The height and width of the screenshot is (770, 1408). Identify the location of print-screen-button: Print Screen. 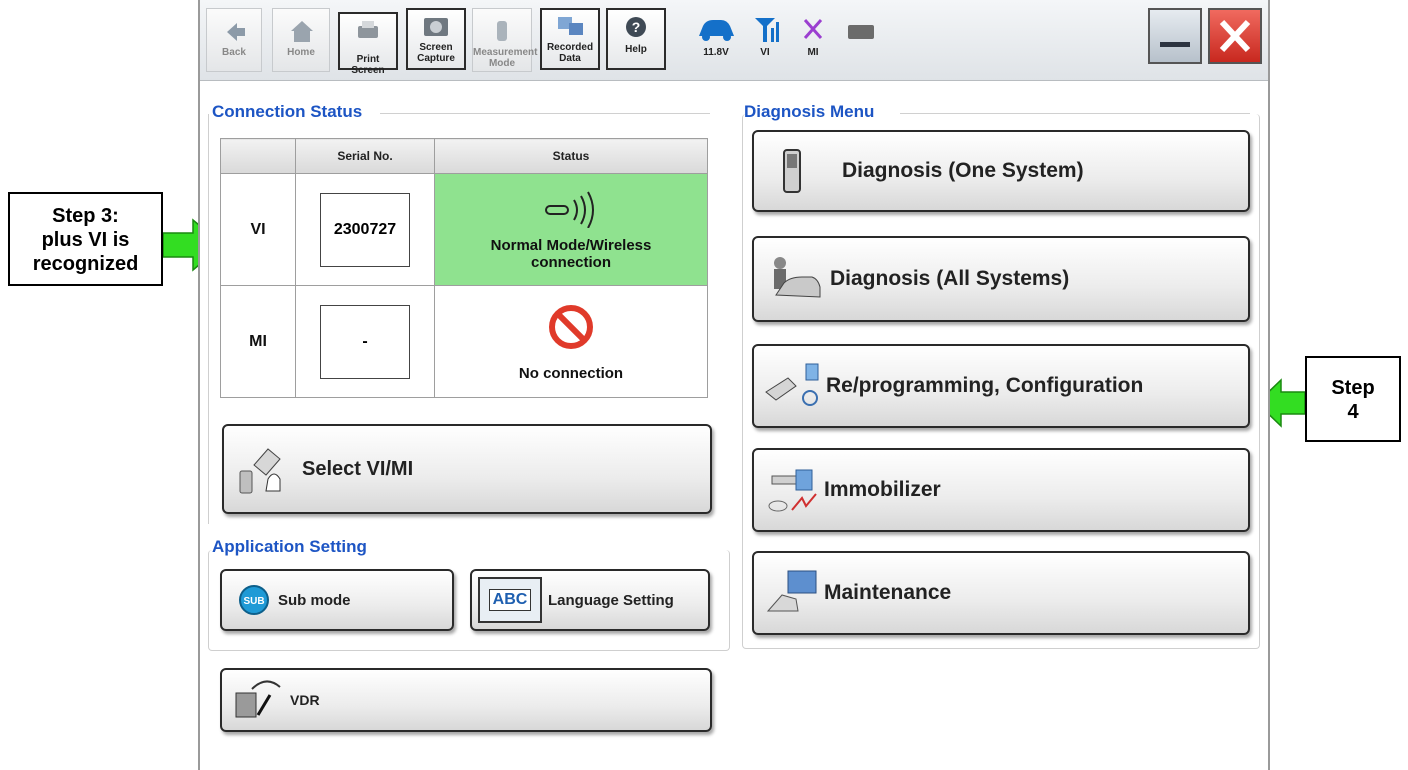
(368, 44).